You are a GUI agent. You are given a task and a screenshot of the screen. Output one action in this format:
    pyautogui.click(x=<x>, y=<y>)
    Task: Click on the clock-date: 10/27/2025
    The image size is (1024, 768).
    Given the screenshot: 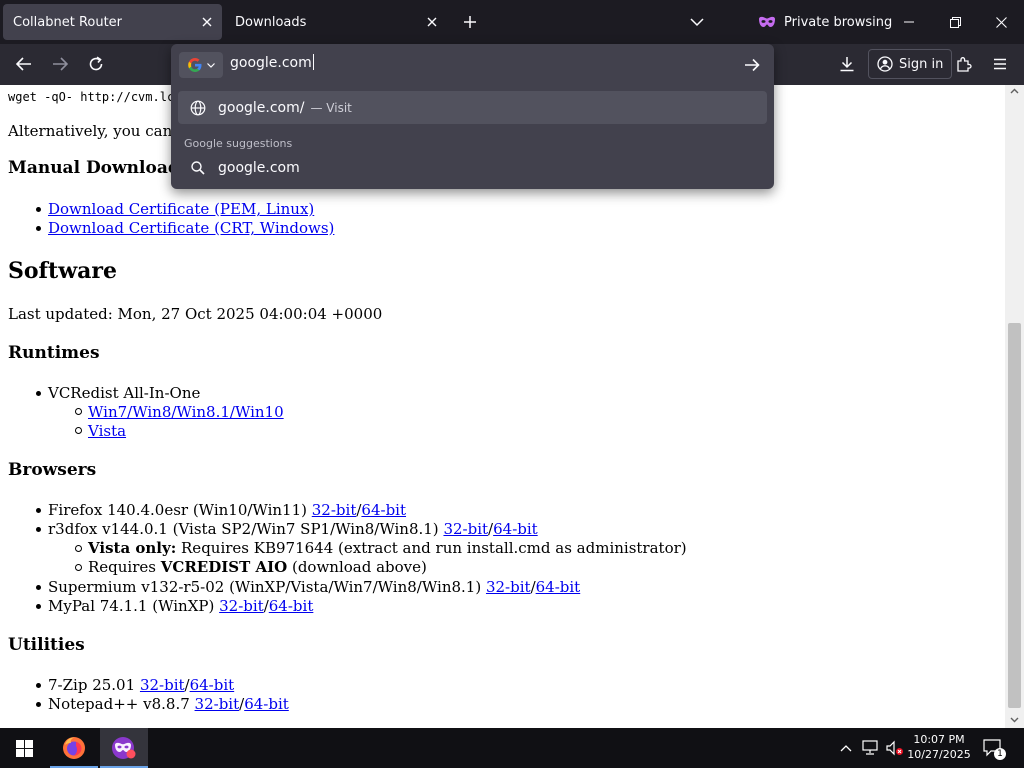 What is the action you would take?
    pyautogui.click(x=939, y=754)
    